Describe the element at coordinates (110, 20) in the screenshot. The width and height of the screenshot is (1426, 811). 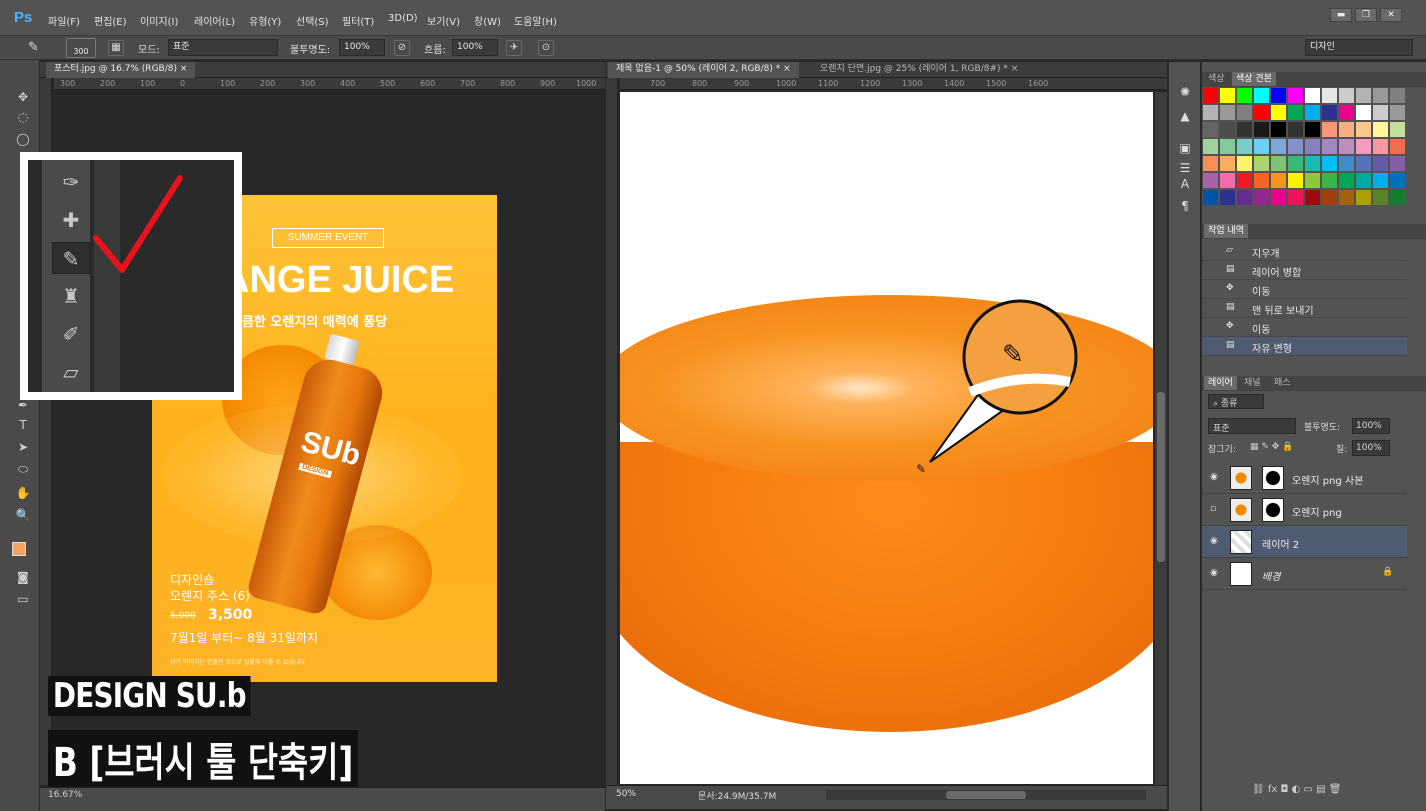
I see `menu-edit: 편집(E)` at that location.